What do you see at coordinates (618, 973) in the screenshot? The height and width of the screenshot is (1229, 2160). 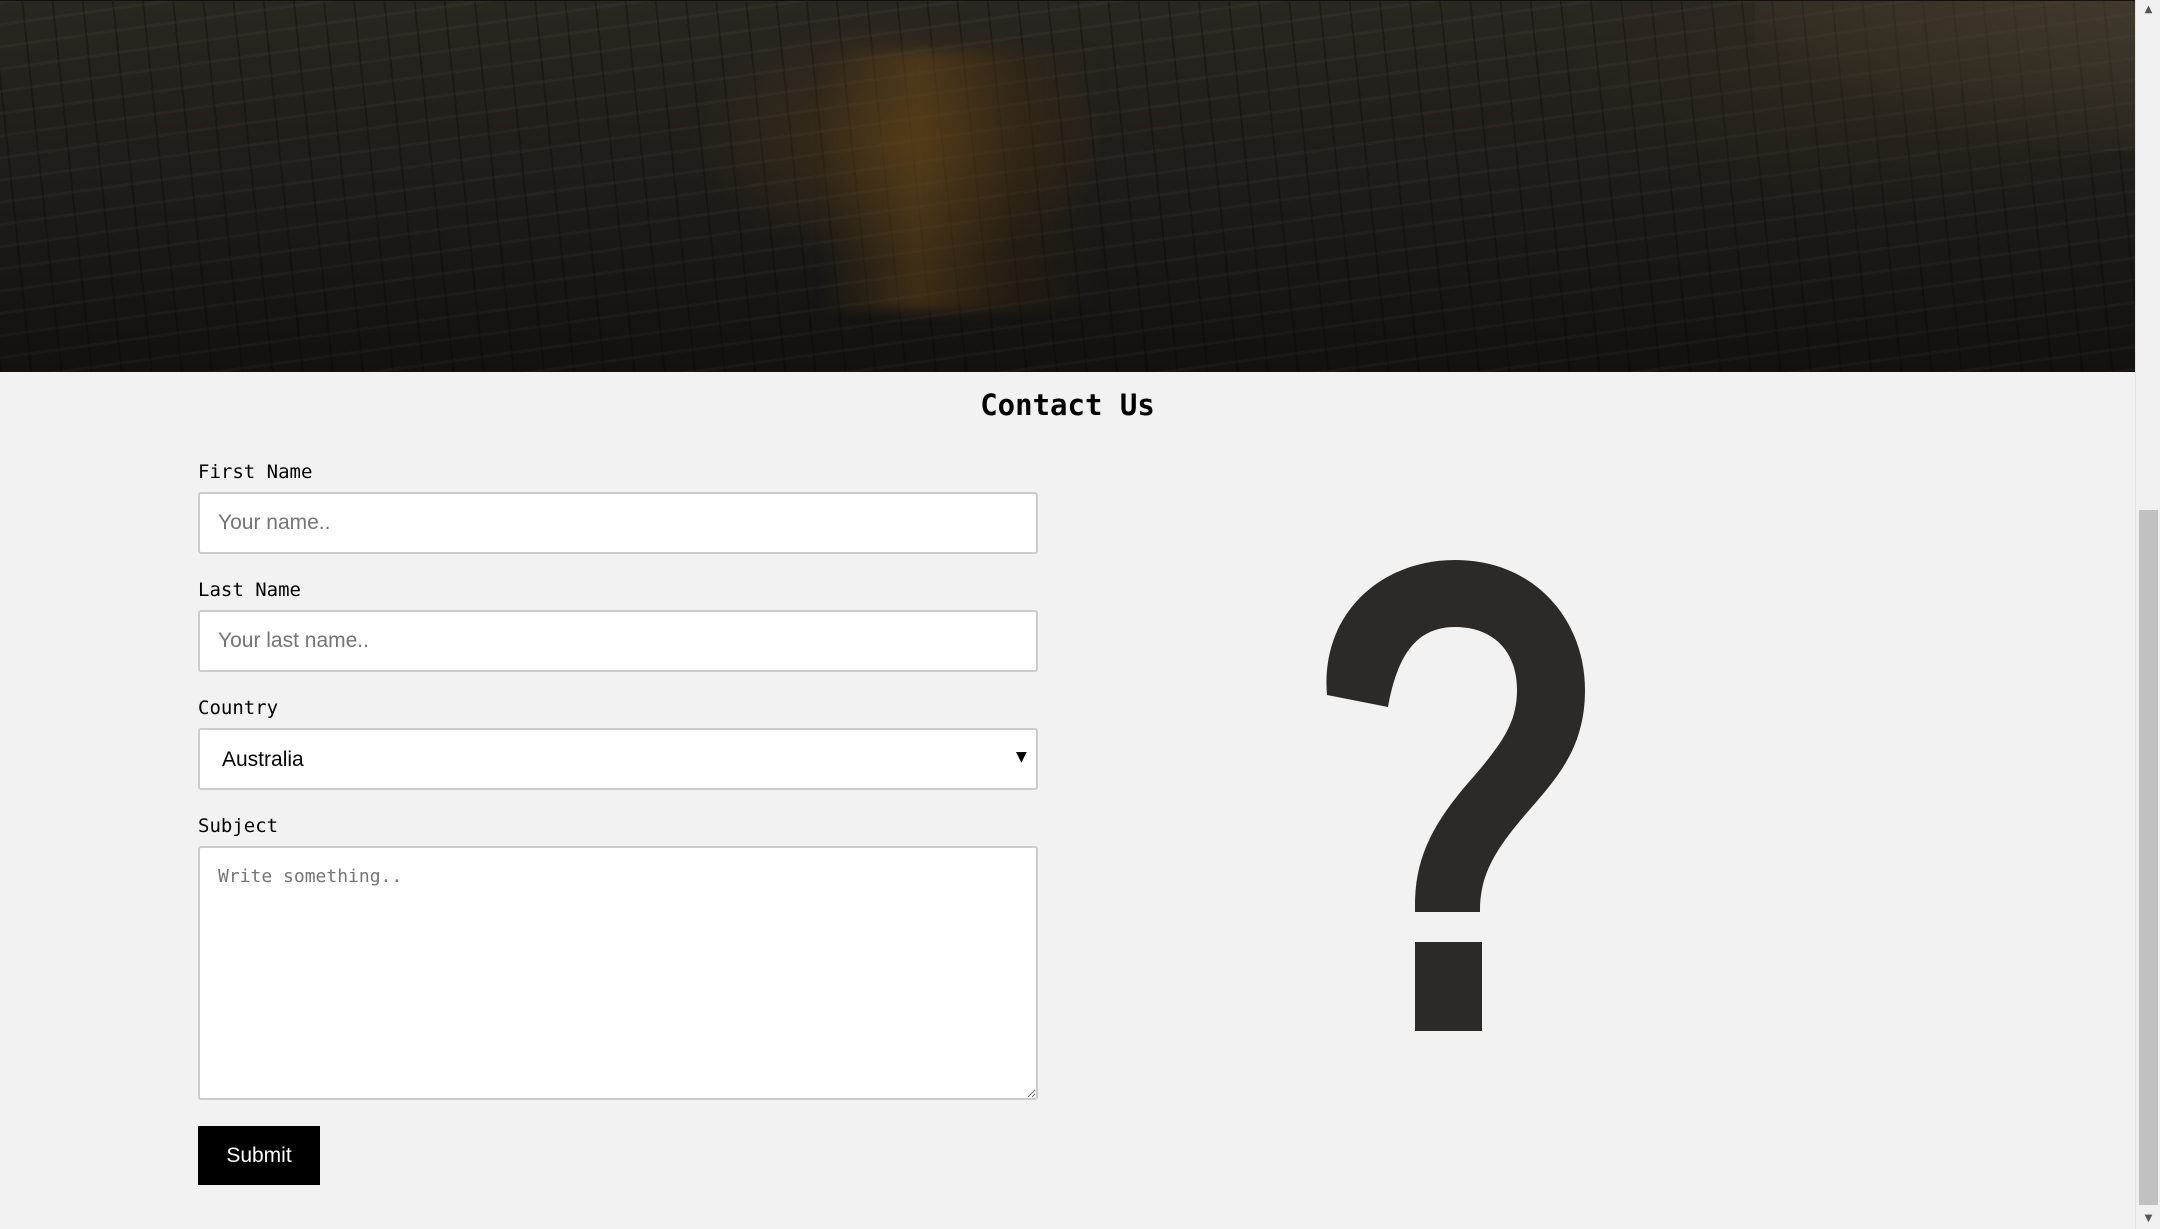 I see `subject-textarea` at bounding box center [618, 973].